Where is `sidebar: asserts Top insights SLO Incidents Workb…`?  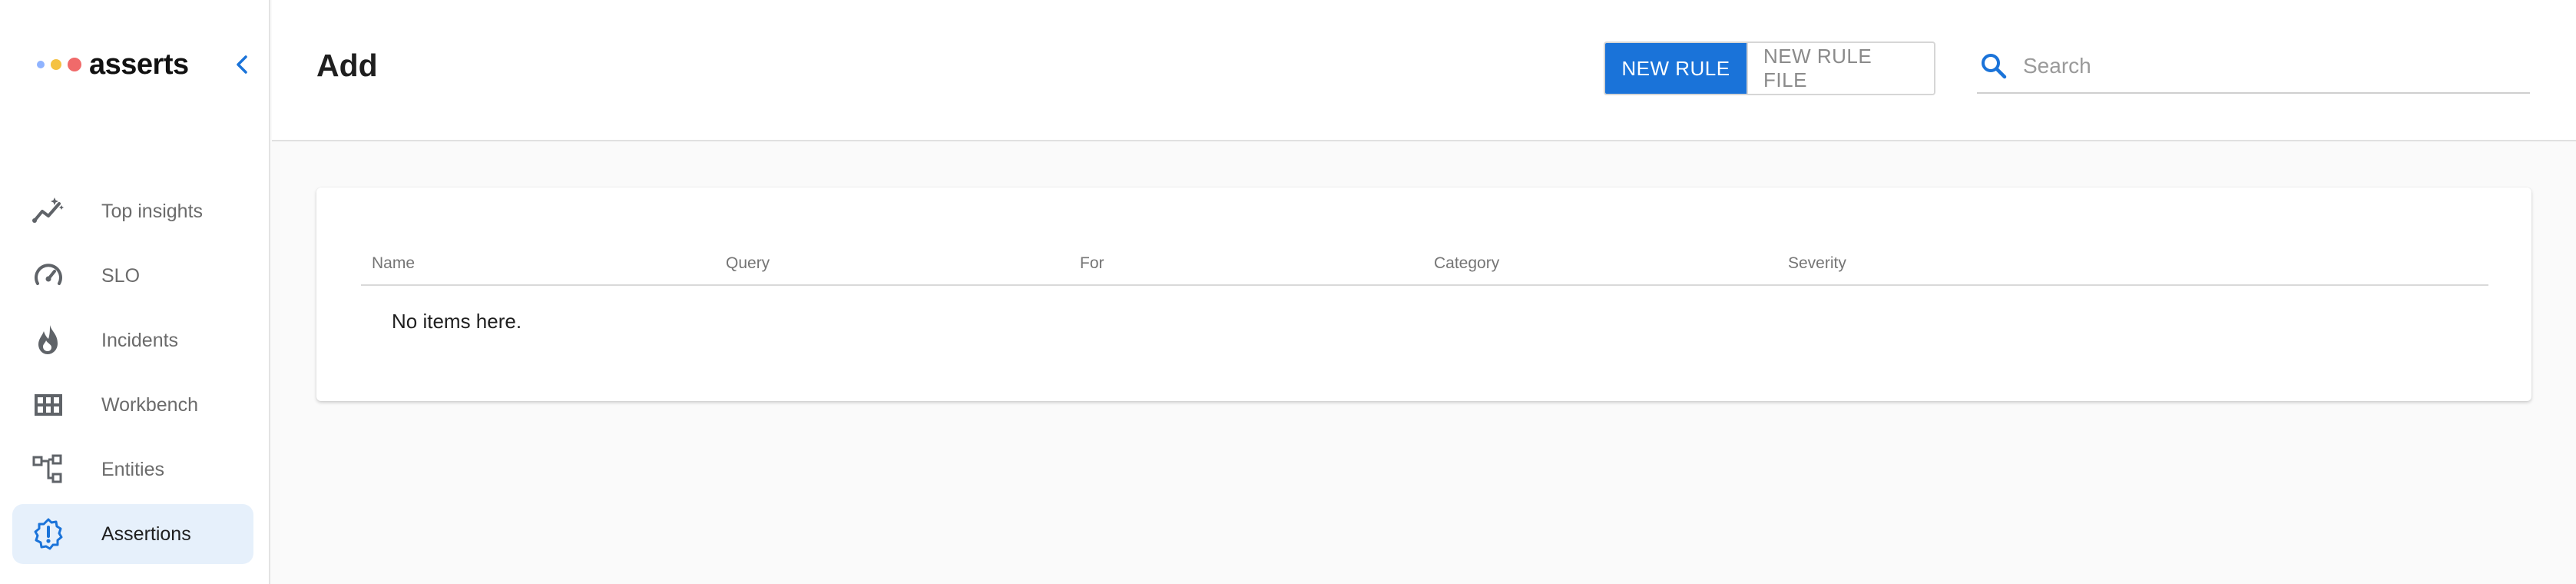
sidebar: asserts Top insights SLO Incidents Workb… is located at coordinates (135, 292).